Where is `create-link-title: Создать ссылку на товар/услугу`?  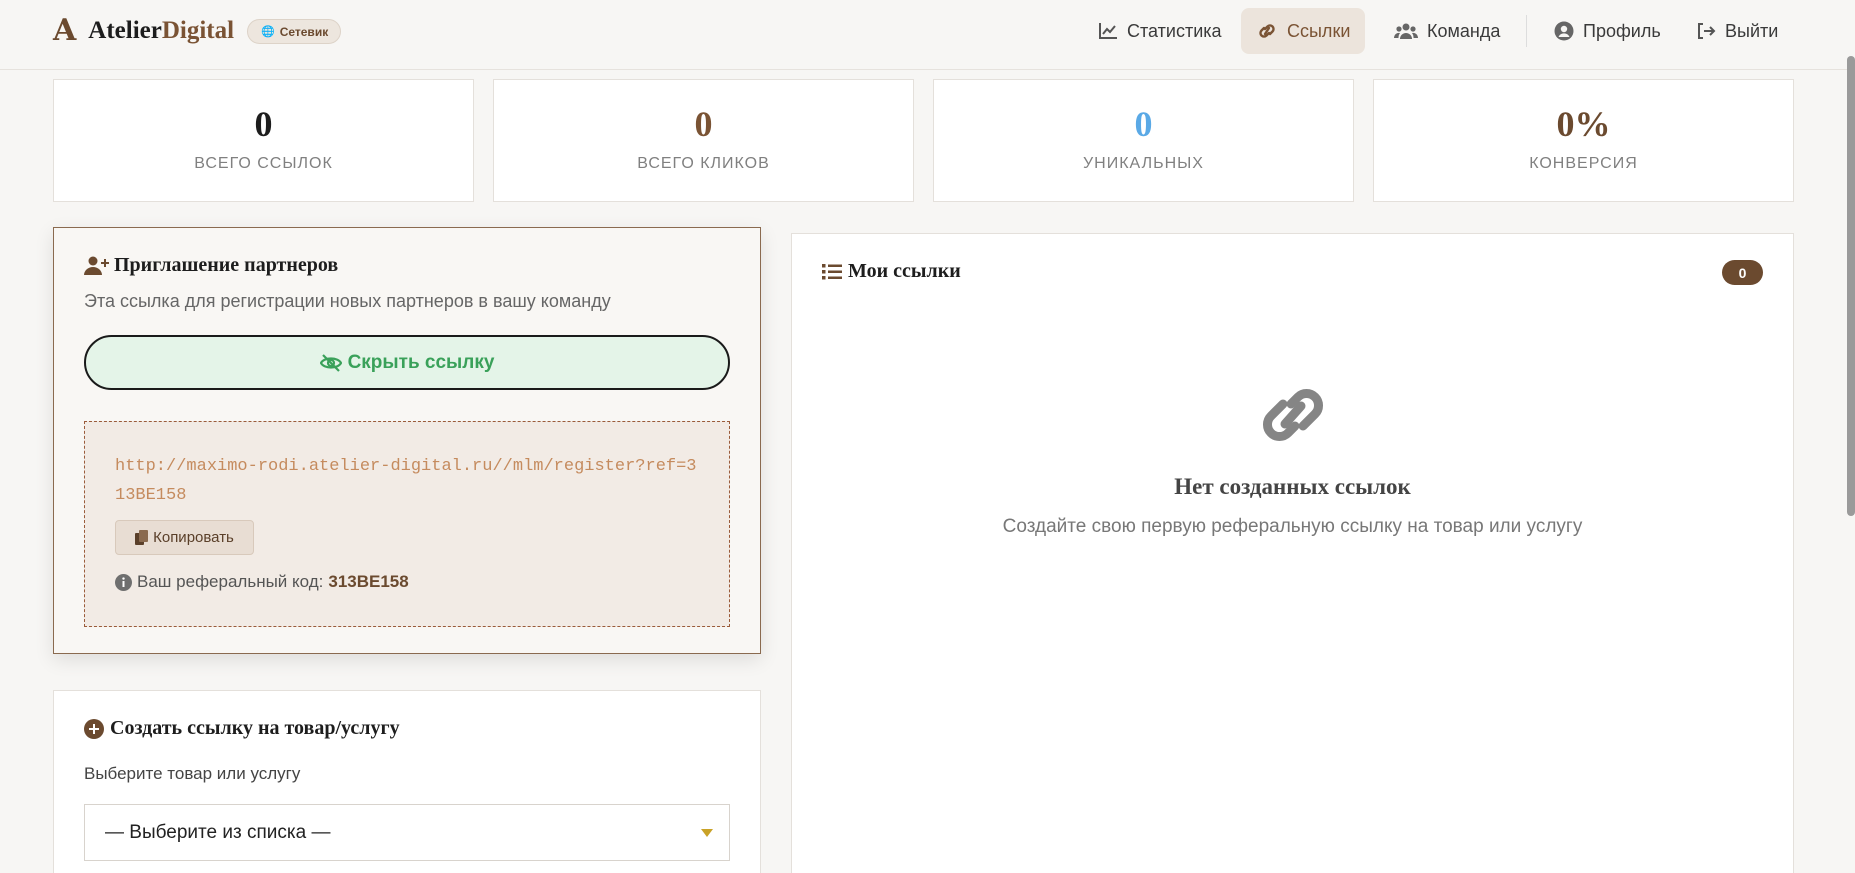
create-link-title: Создать ссылку на товар/услугу is located at coordinates (242, 728).